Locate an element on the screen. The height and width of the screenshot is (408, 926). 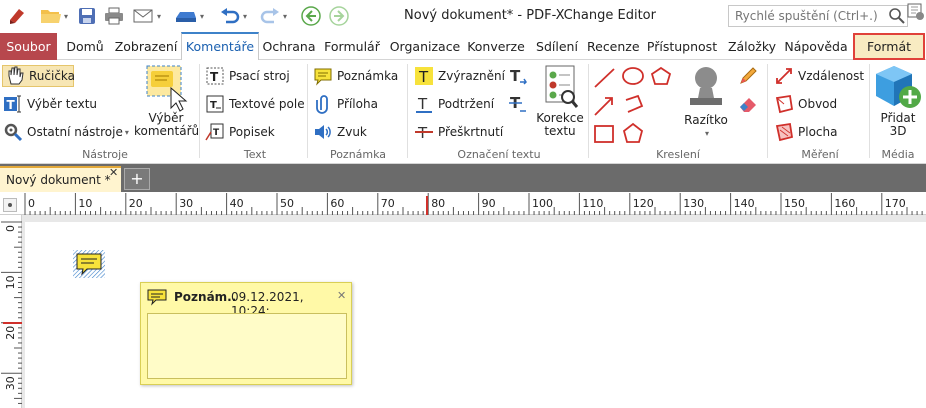
tab-convert: Konverze is located at coordinates (496, 46).